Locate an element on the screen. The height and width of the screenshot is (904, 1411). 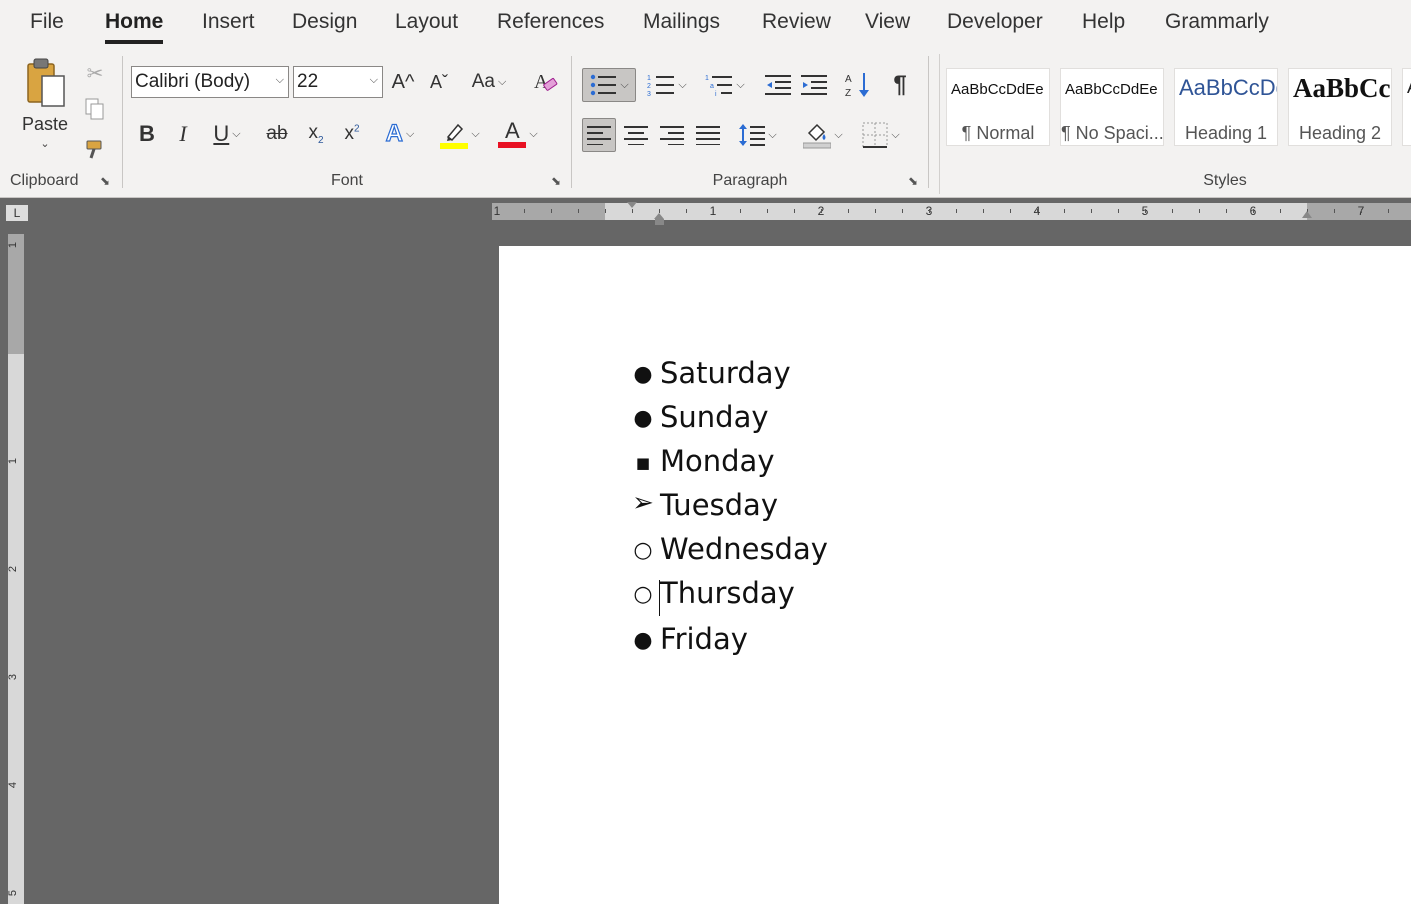
style-sample: A is located at coordinates (1409, 87).